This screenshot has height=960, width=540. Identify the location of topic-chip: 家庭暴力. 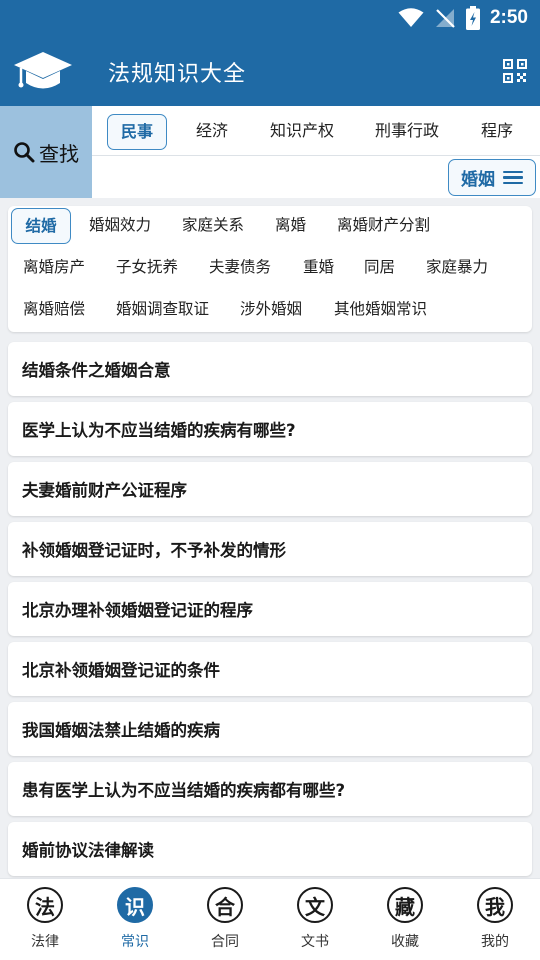
(457, 268).